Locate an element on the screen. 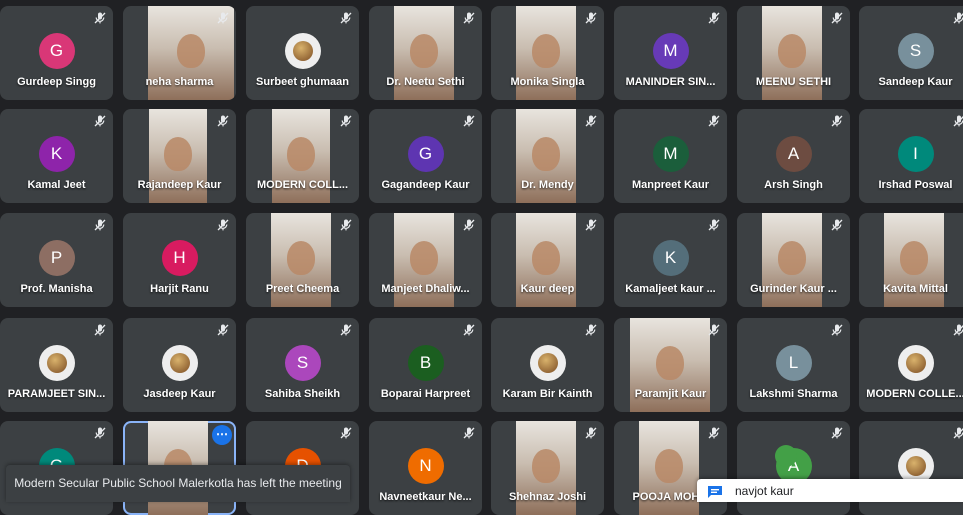 The height and width of the screenshot is (515, 963). participant-tile: S Sandeep Kaur is located at coordinates (911, 53).